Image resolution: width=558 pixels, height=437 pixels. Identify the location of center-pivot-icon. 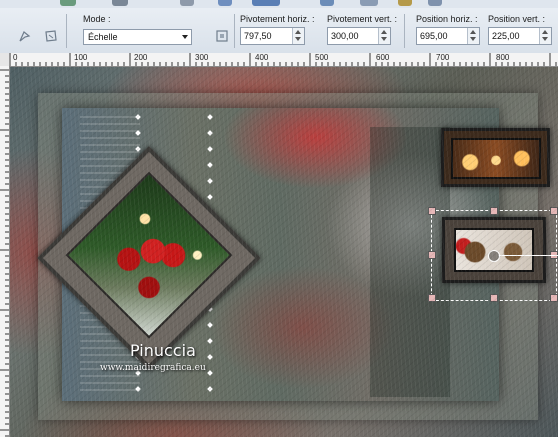
(222, 36).